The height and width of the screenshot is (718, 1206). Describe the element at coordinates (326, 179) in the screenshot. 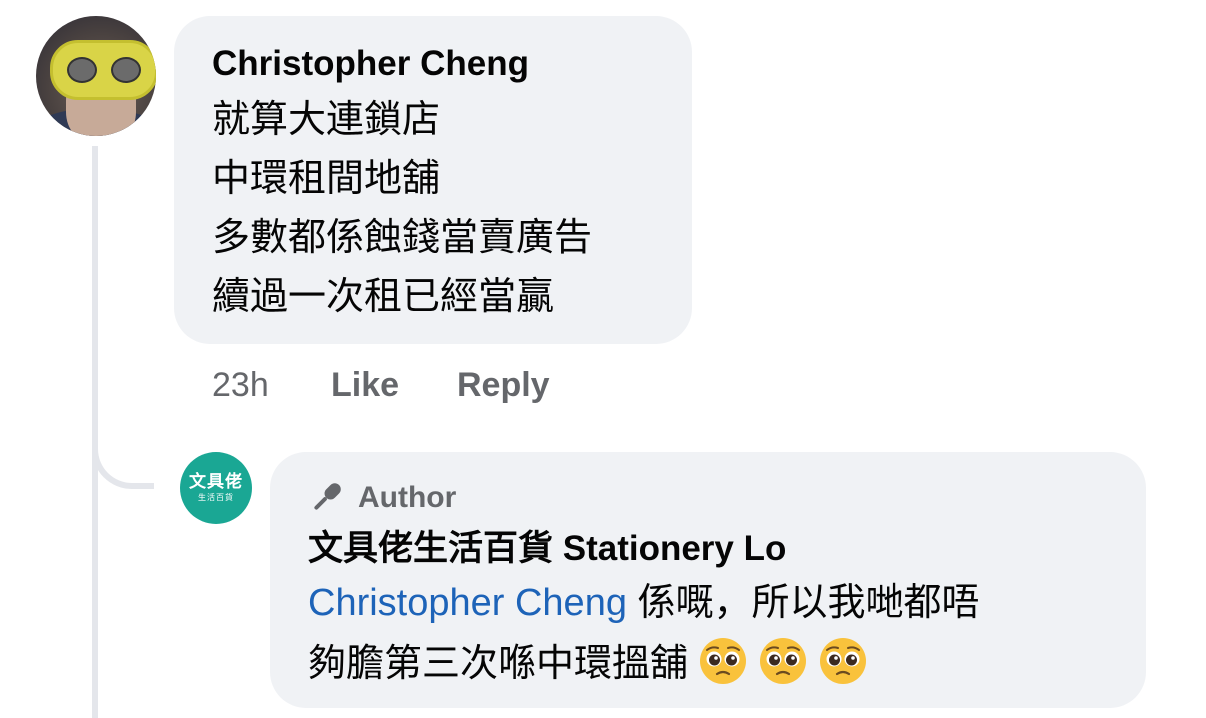

I see `comment-text-line: 中環租間地舖` at that location.